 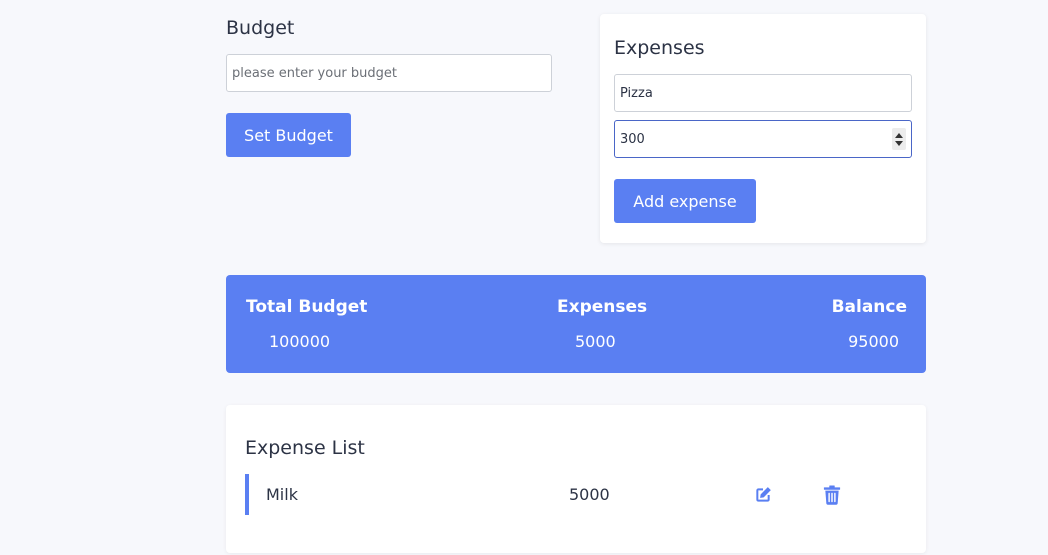 I want to click on expense-item-name: Milk, so click(x=282, y=494).